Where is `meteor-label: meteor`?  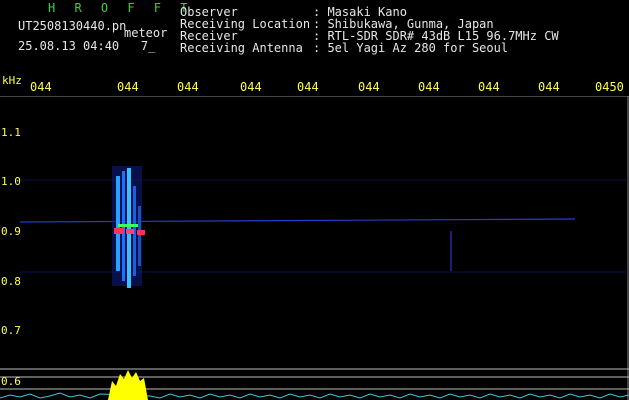
meteor-label: meteor is located at coordinates (146, 33).